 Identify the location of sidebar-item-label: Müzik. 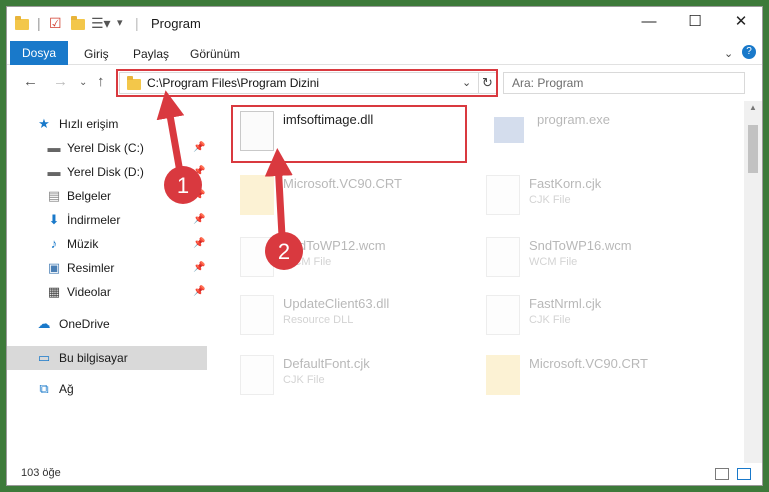
(83, 244).